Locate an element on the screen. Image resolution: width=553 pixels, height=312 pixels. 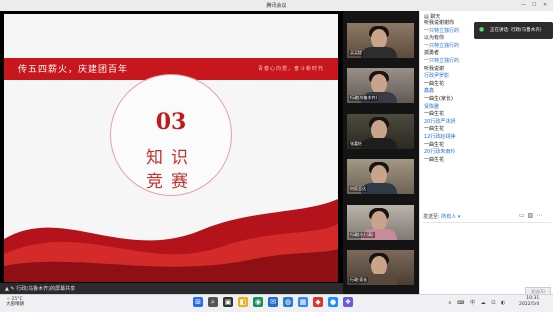
participant-name: 行政(小) (高) is located at coordinates (362, 235).